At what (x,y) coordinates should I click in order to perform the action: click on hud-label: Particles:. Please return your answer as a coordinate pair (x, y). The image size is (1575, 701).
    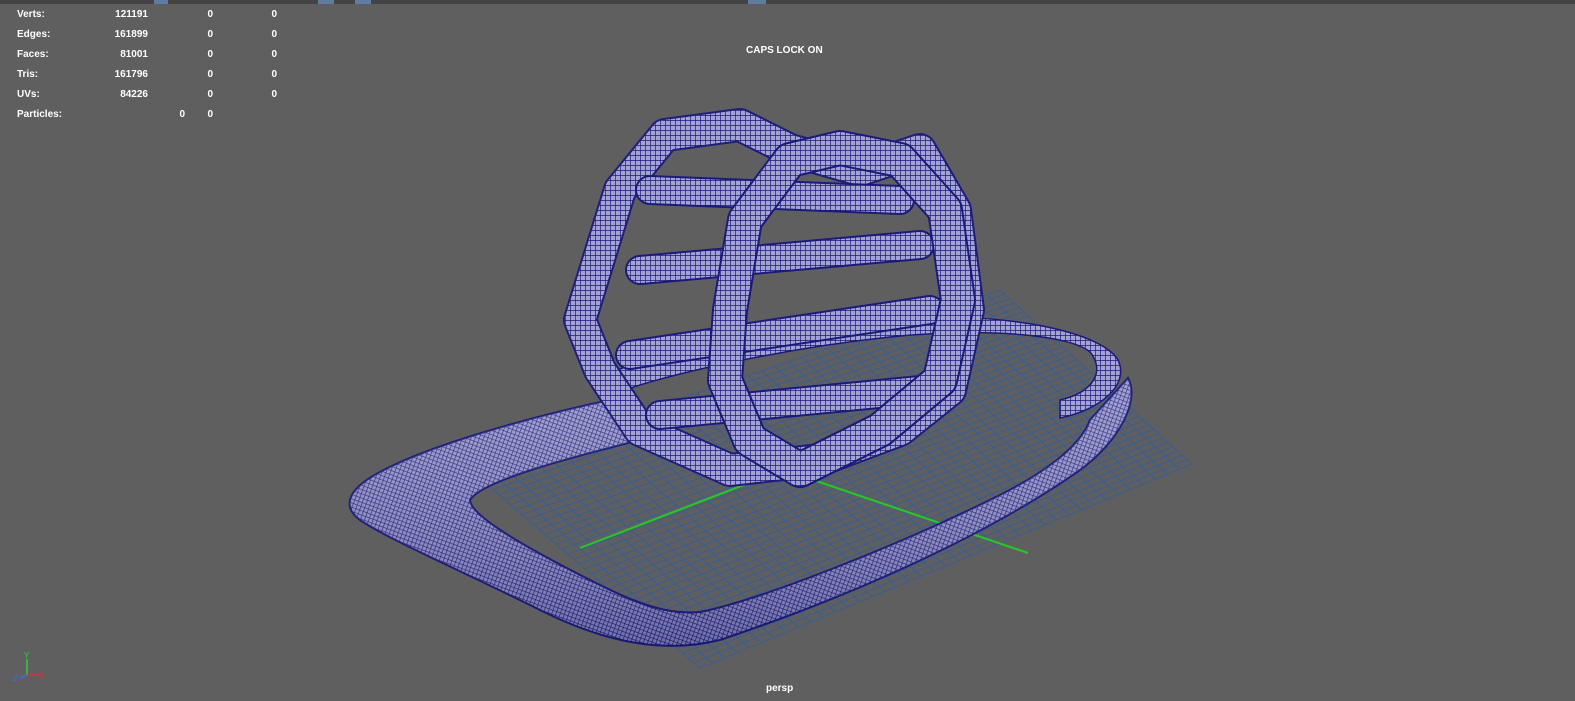
    Looking at the image, I should click on (40, 114).